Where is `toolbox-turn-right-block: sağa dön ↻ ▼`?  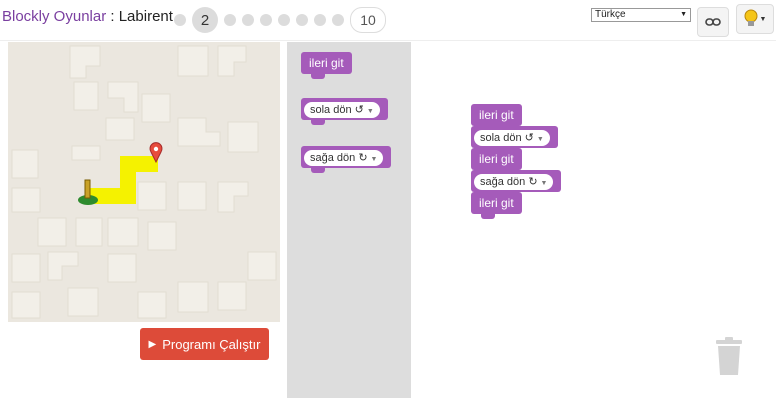 toolbox-turn-right-block: sağa dön ↻ ▼ is located at coordinates (346, 159).